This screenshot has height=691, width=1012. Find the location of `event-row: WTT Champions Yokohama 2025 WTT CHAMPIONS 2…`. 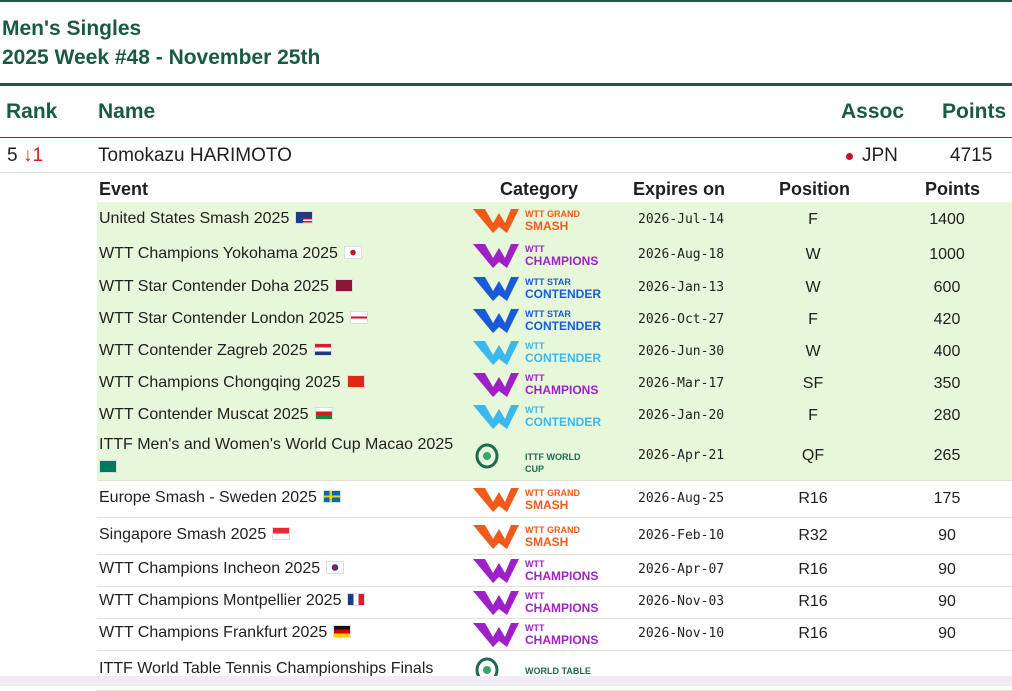

event-row: WTT Champions Yokohama 2025 WTT CHAMPIONS 2… is located at coordinates (554, 255).